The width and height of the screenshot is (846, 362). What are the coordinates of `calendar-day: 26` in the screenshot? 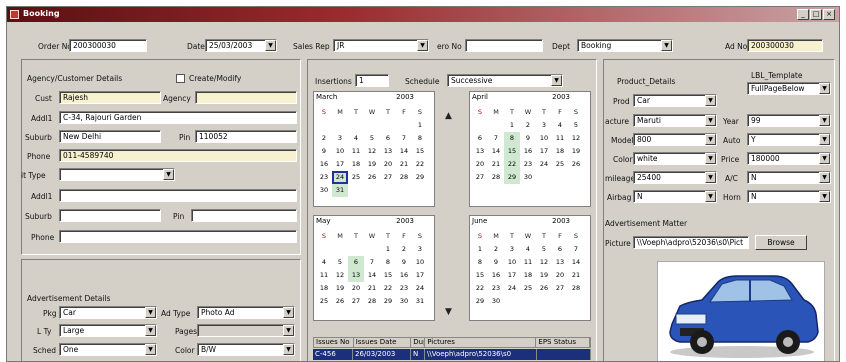 It's located at (372, 177).